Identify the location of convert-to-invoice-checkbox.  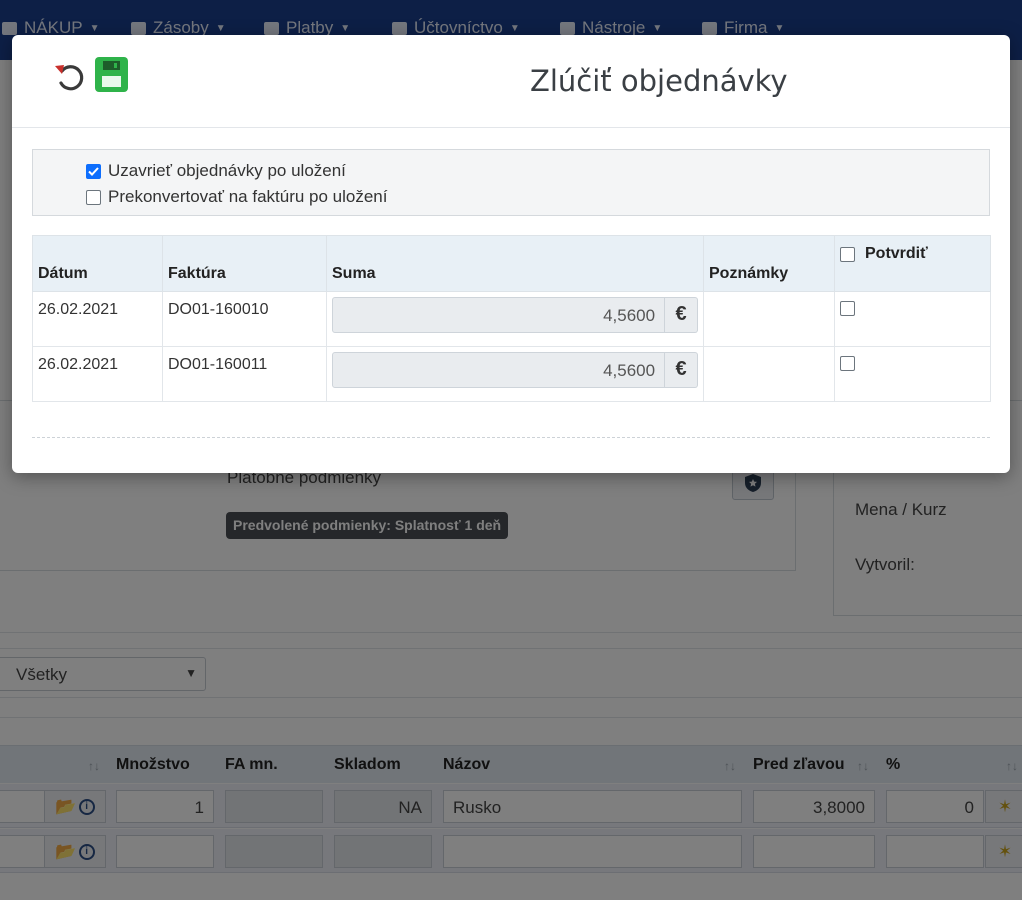
(93, 197).